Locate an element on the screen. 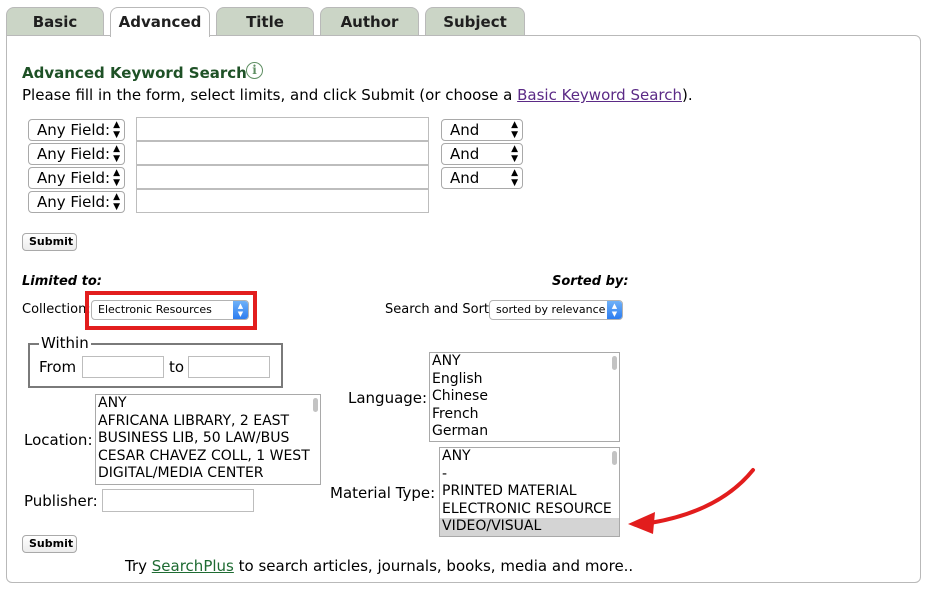  within-legend: Within is located at coordinates (65, 343).